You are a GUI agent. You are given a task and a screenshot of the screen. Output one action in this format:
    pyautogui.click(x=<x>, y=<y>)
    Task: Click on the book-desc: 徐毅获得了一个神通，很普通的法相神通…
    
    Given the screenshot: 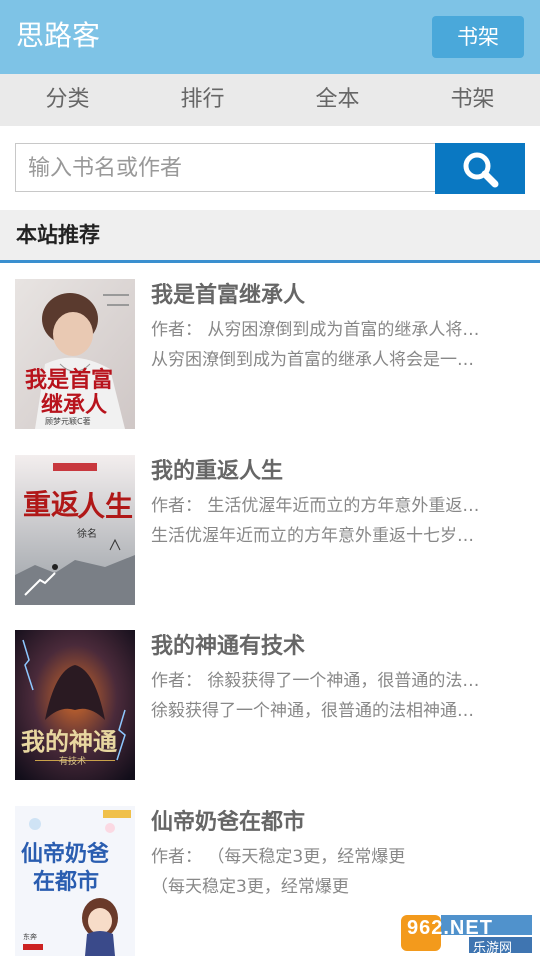 What is the action you would take?
    pyautogui.click(x=312, y=711)
    